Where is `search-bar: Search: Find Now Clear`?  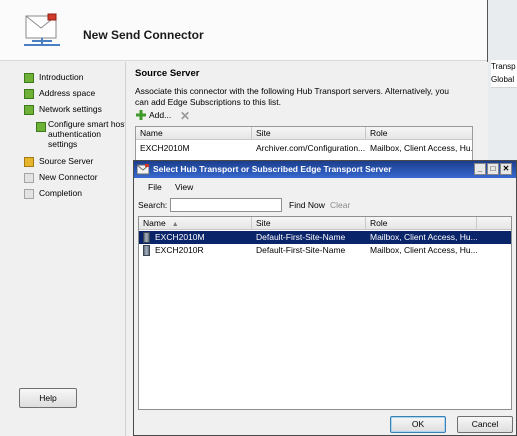
search-bar: Search: Find Now Clear is located at coordinates (325, 206).